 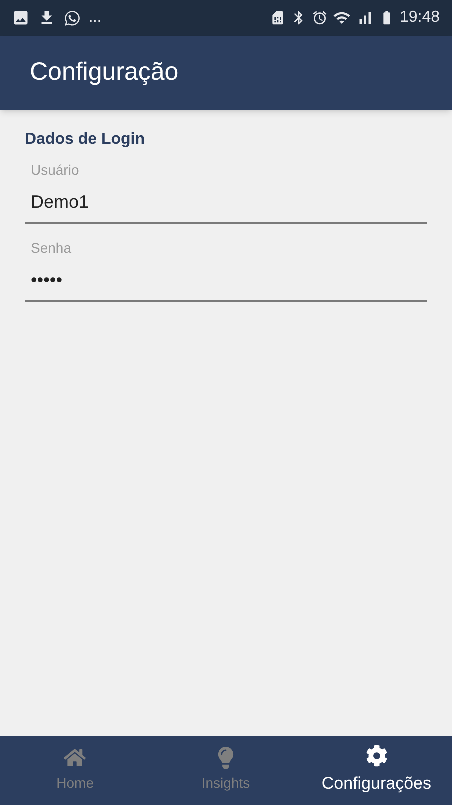 I want to click on field-label: Senha, so click(x=51, y=248).